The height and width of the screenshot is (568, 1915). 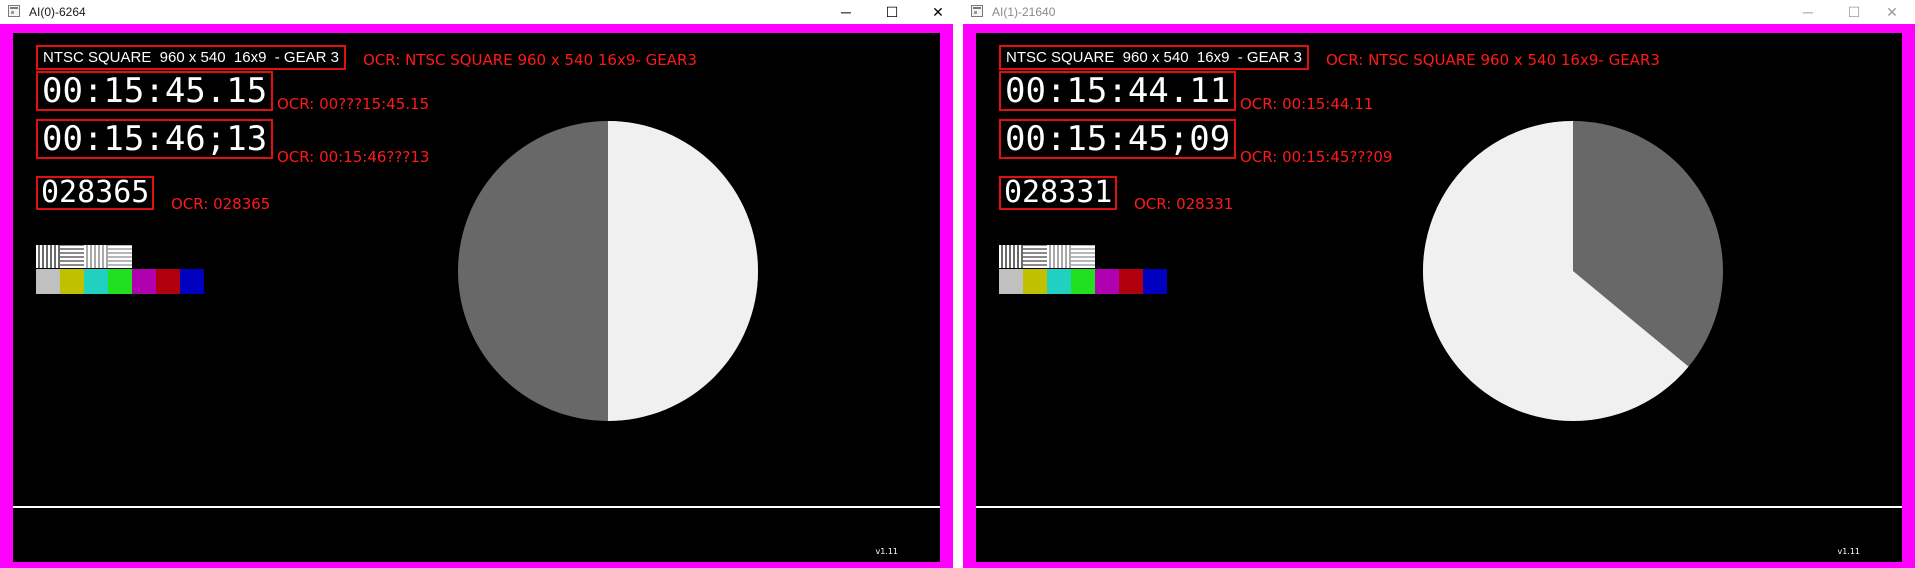 I want to click on window-title: AI(1)-21640, so click(x=1024, y=12).